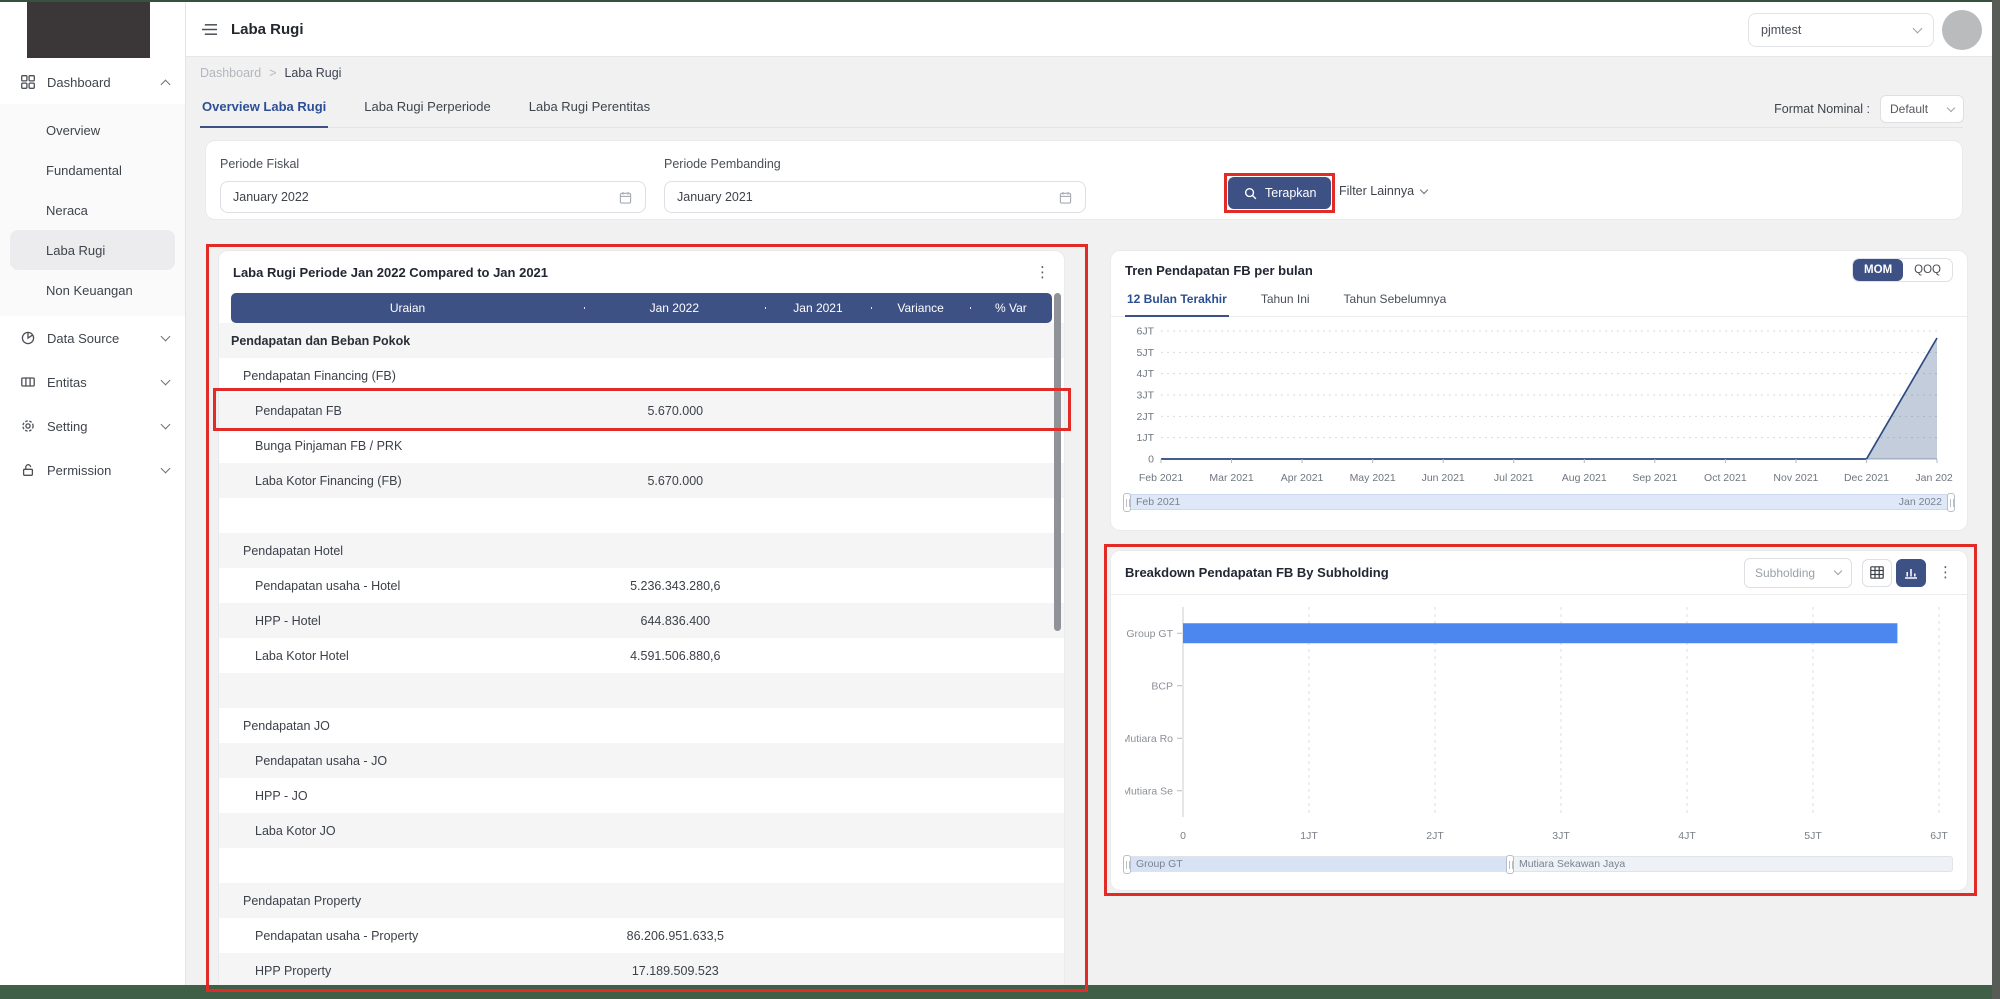 Image resolution: width=2000 pixels, height=999 pixels. What do you see at coordinates (321, 340) in the screenshot?
I see `row-label: Pendapatan dan Beban Pokok` at bounding box center [321, 340].